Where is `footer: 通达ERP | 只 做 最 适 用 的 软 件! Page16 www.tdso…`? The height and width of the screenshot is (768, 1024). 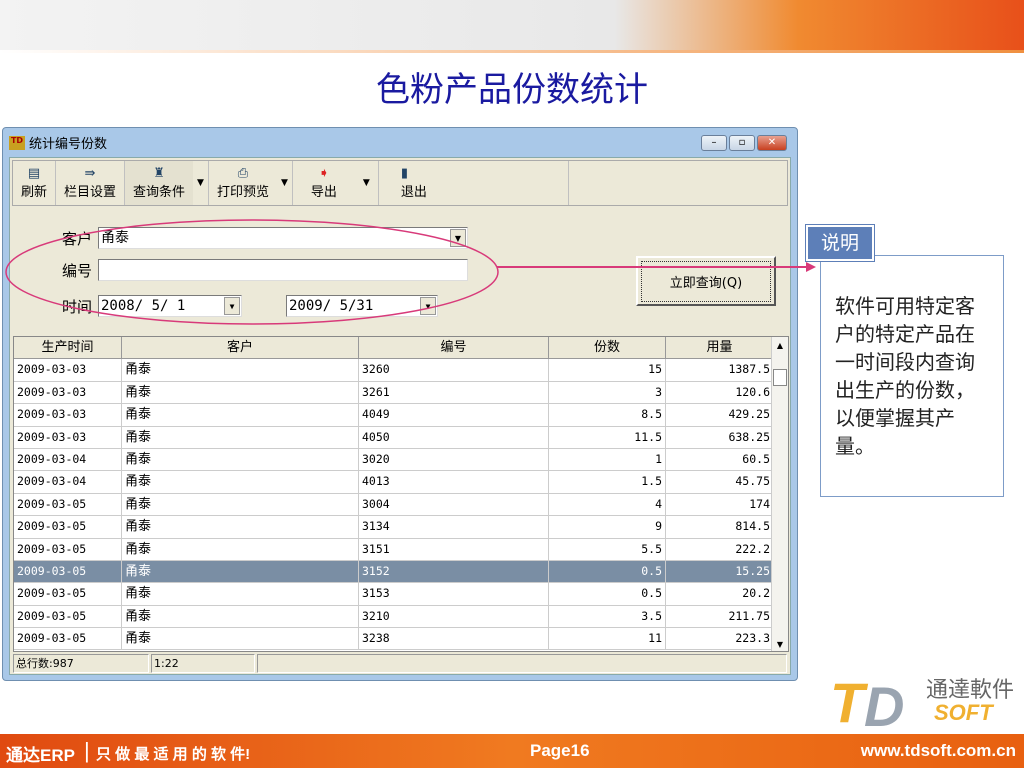
footer: 通达ERP | 只 做 最 适 用 的 软 件! Page16 www.tdso… is located at coordinates (512, 751).